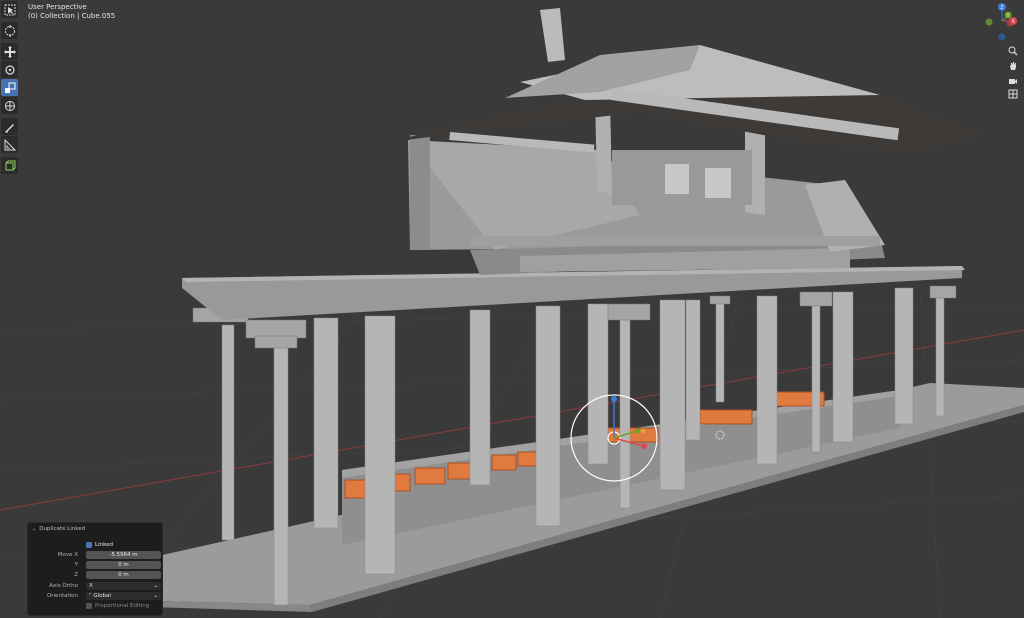 This screenshot has width=1024, height=618. I want to click on move-x-label: Move X, so click(67, 554).